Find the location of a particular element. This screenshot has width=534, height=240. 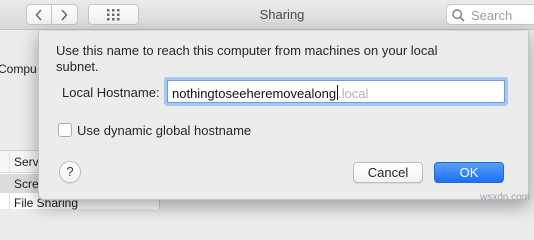

search-icon is located at coordinates (458, 15).